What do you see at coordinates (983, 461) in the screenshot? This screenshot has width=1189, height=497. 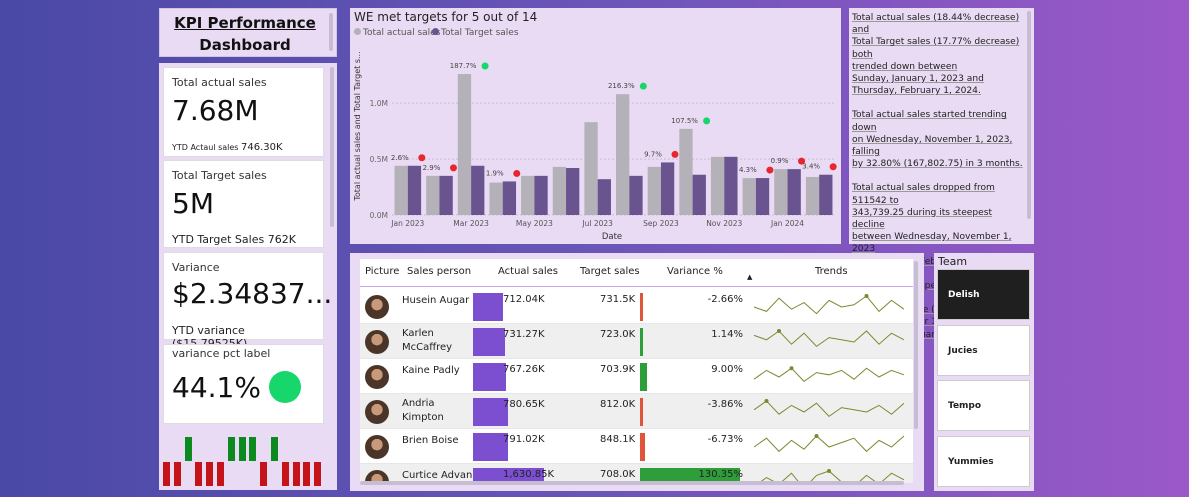 I see `team-button-yummies: Yummies` at bounding box center [983, 461].